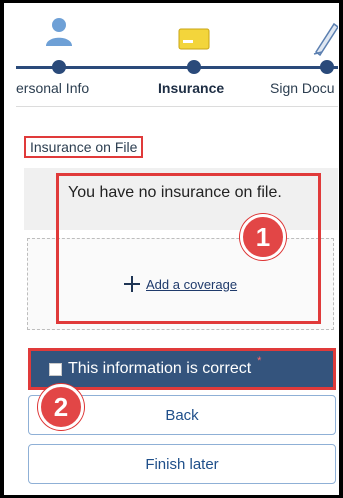 The image size is (343, 498). I want to click on step-label-personal-info: ersonal Info, so click(52, 88).